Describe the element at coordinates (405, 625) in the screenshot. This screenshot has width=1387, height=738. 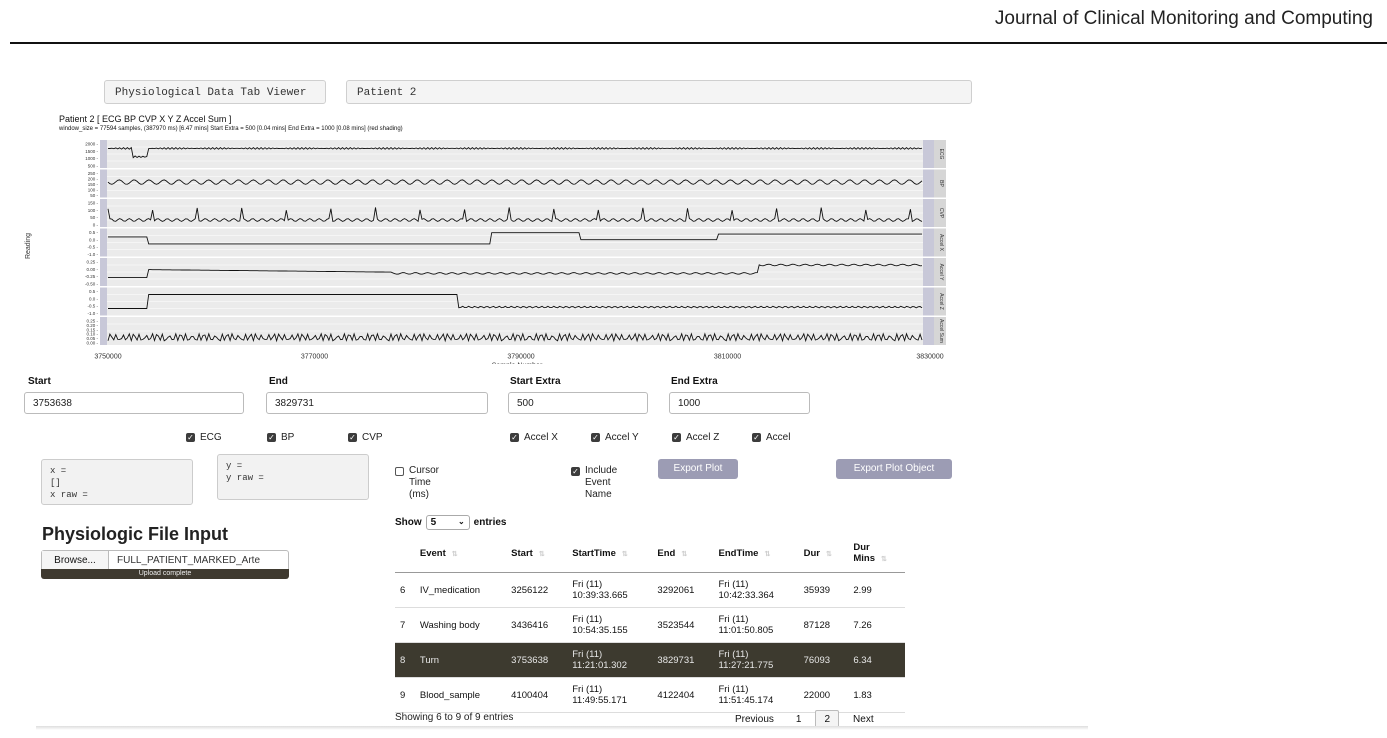
I see `table-cell: 7` at that location.